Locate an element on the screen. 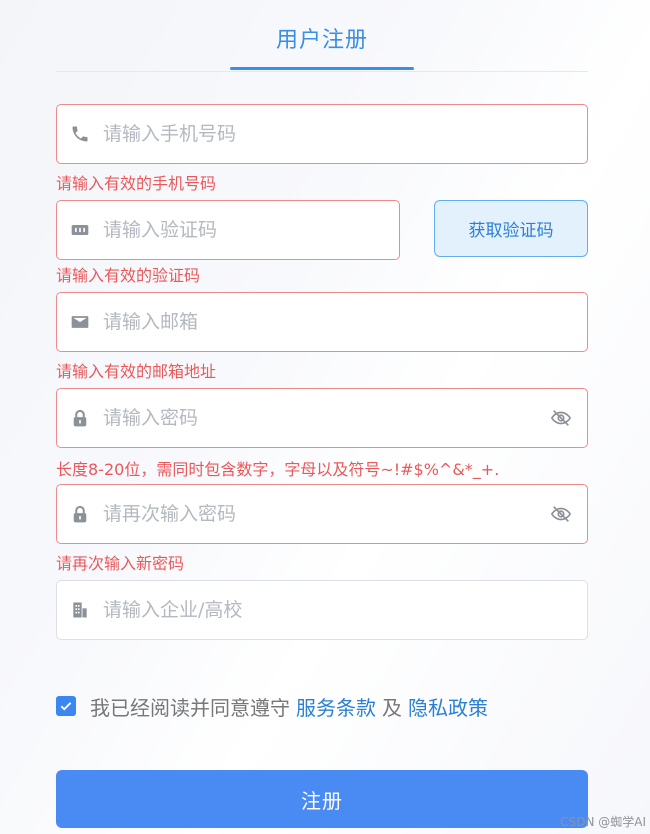 The image size is (650, 834). confirm-password-error: 请再次输入新密码 is located at coordinates (120, 563).